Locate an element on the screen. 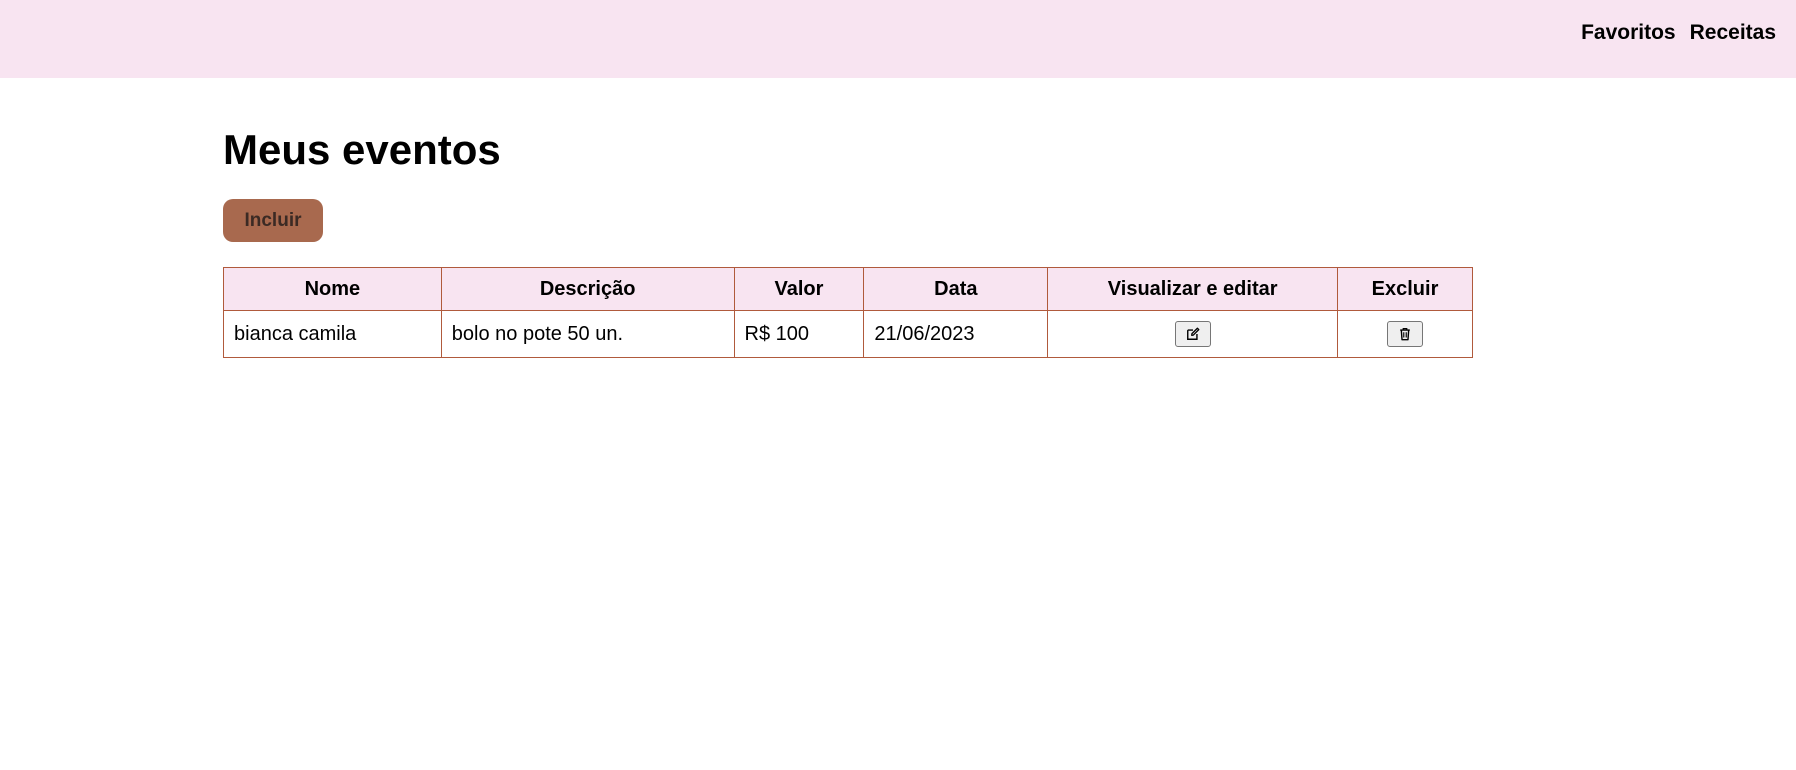 The height and width of the screenshot is (770, 1796). trash-icon is located at coordinates (1405, 334).